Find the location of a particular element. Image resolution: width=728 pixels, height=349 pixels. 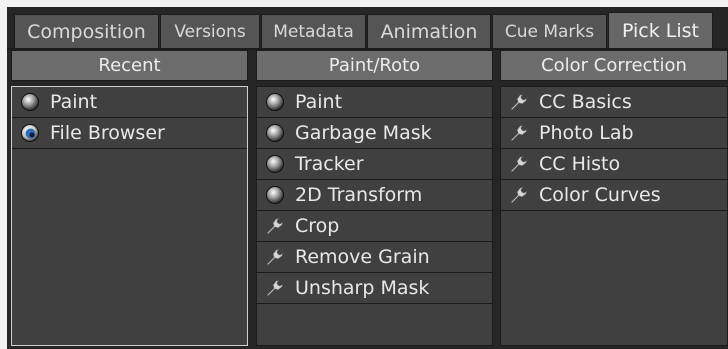

tab-label: Versions is located at coordinates (210, 31).